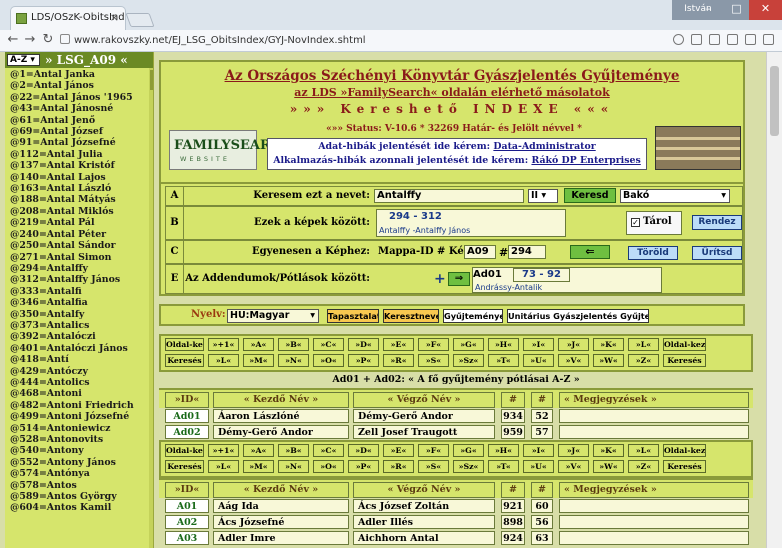 This screenshot has height=548, width=782. What do you see at coordinates (353, 316) in the screenshot?
I see `experiences-button: Tapasztalatok` at bounding box center [353, 316].